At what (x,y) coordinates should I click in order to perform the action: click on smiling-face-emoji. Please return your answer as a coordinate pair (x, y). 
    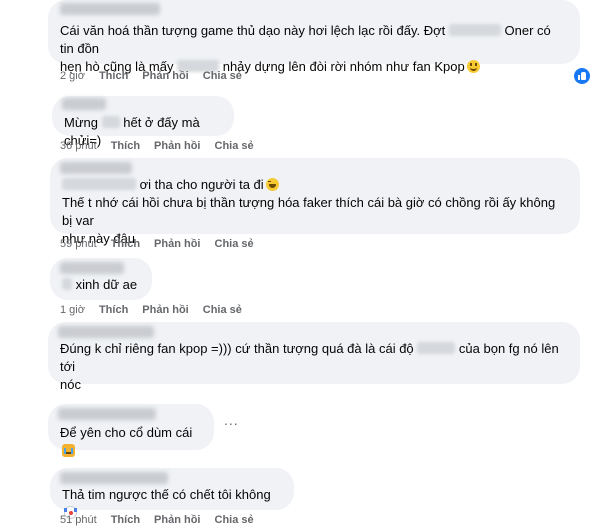
    Looking at the image, I should click on (473, 66).